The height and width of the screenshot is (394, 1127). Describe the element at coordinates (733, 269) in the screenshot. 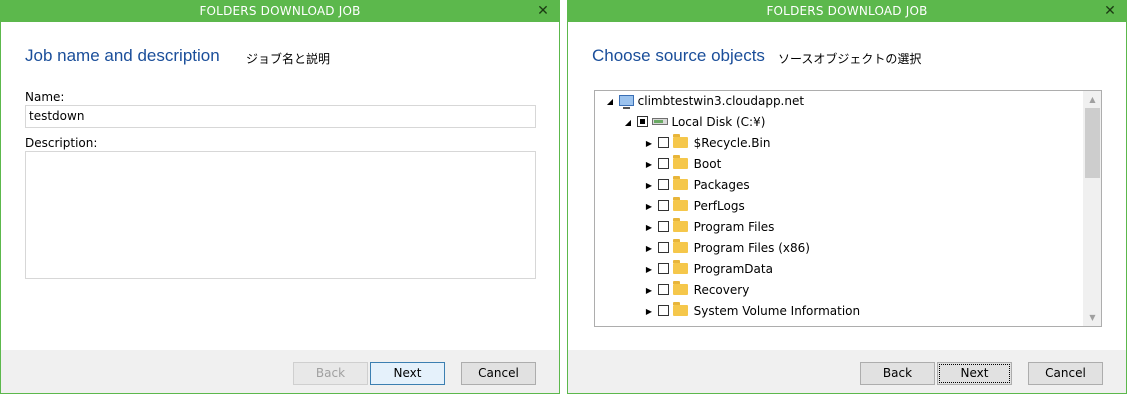

I see `tree-node-label: ProgramData` at that location.